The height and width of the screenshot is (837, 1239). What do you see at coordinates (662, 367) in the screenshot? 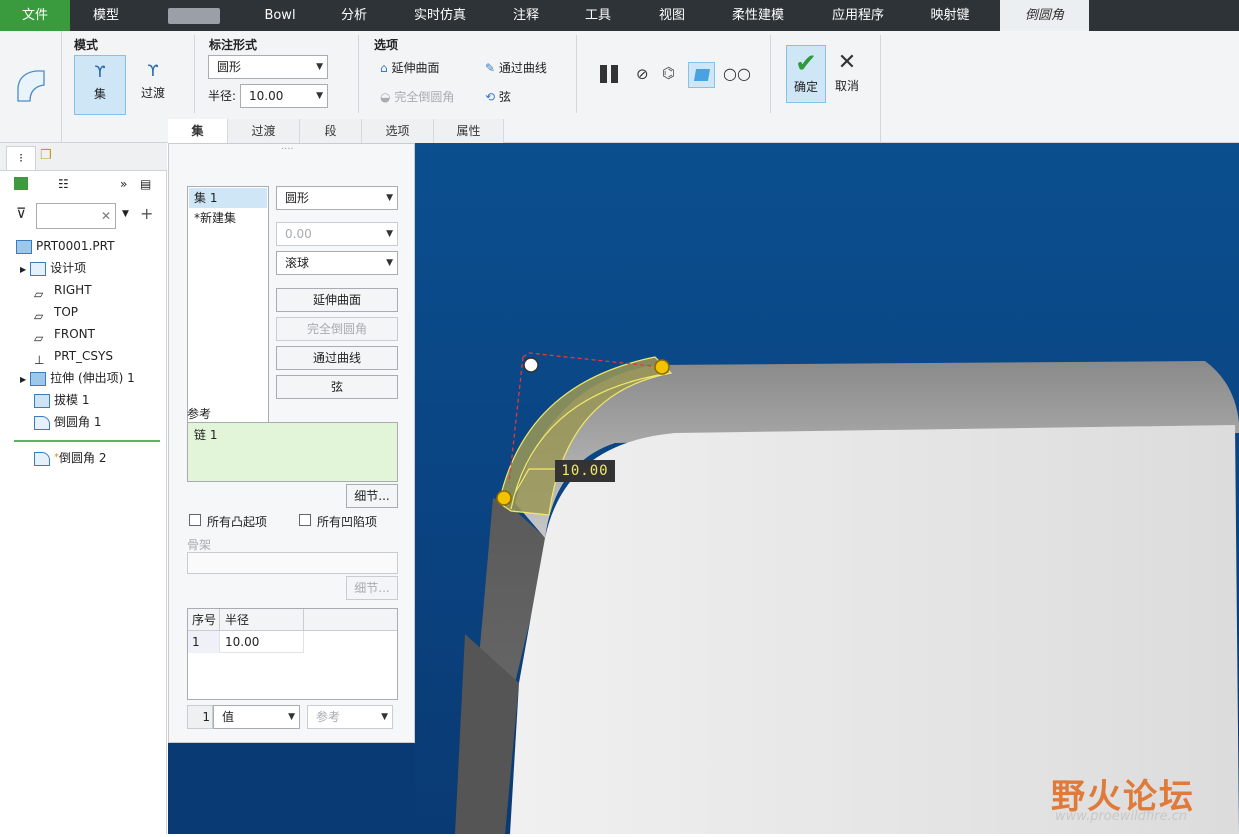
I see `end-handle` at bounding box center [662, 367].